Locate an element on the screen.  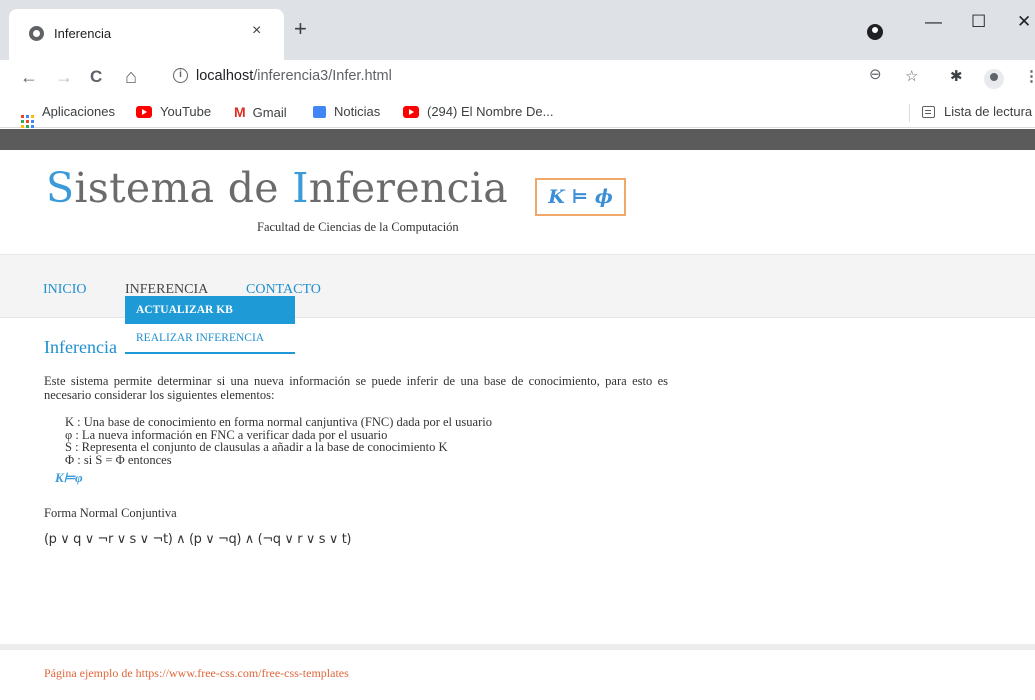
bookmark-label: Noticias is located at coordinates (357, 111).